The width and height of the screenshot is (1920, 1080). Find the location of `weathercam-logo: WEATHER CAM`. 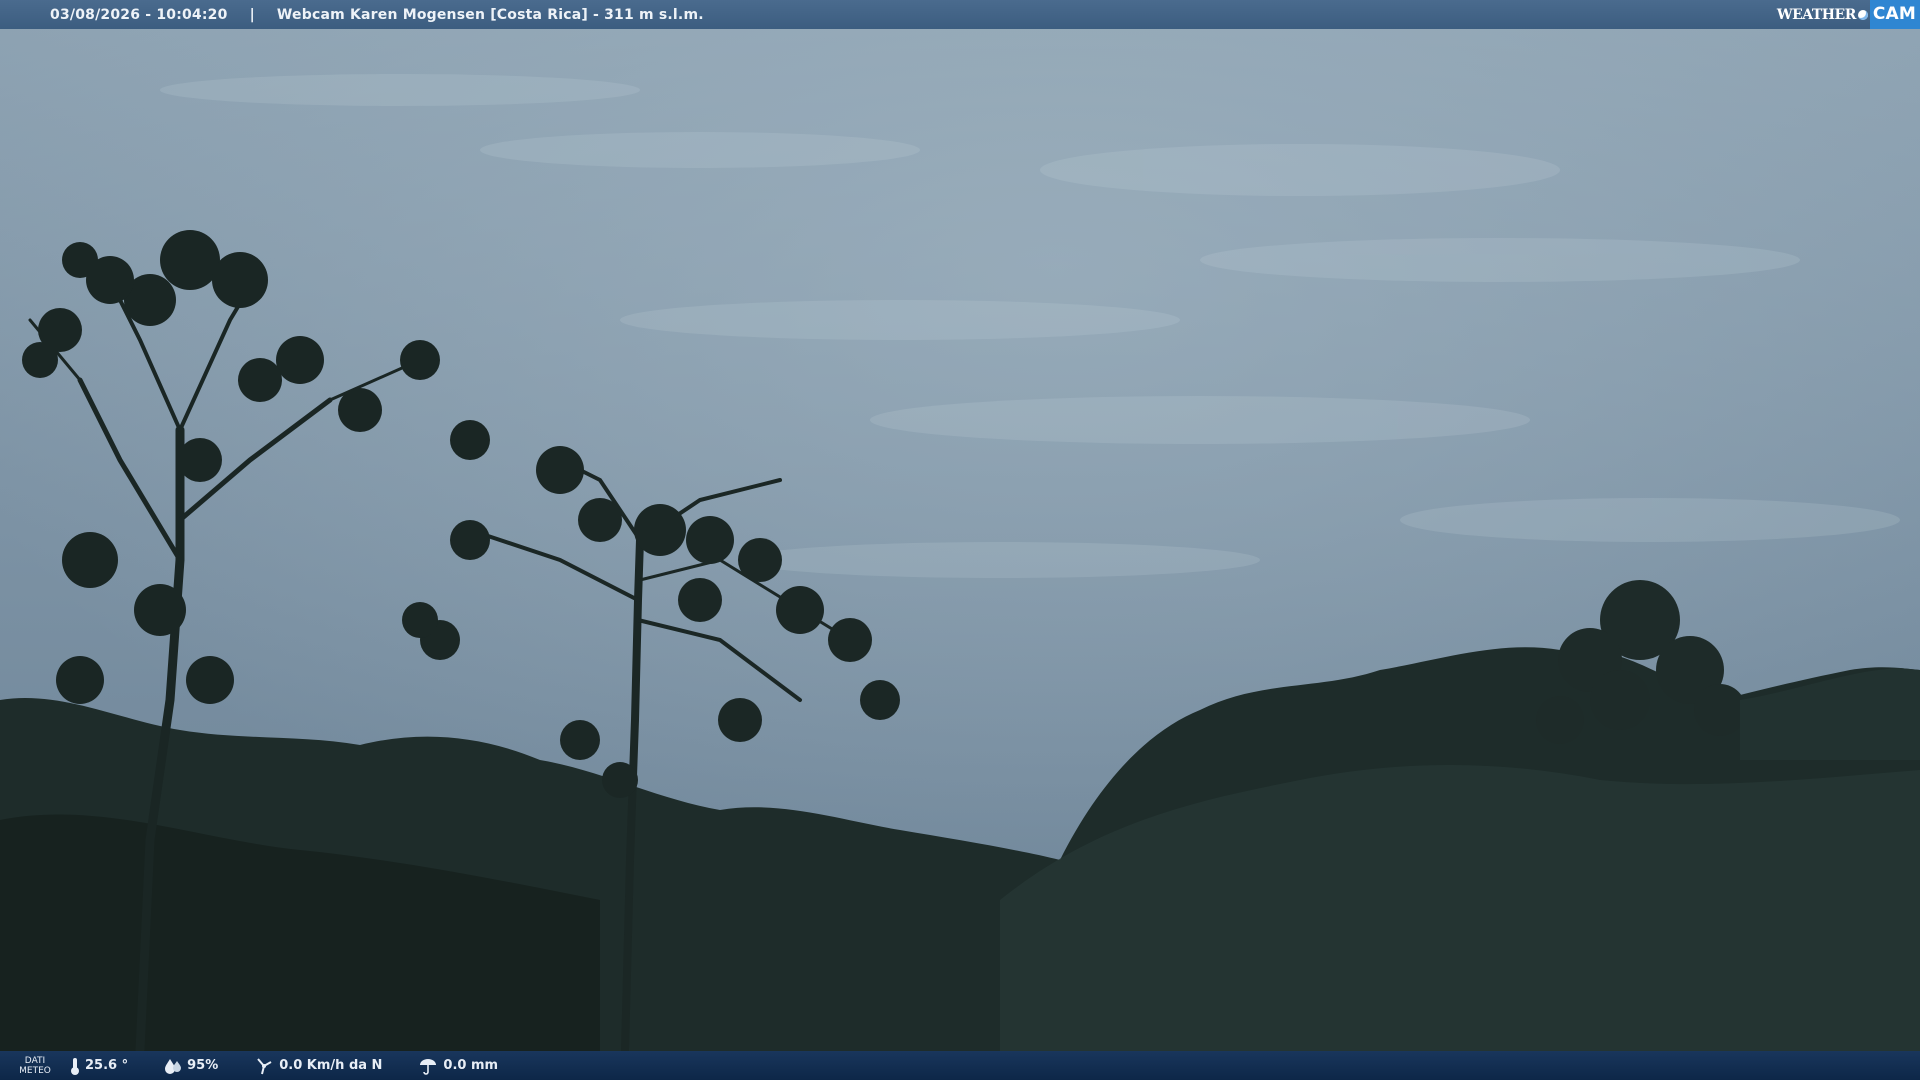

weathercam-logo: WEATHER CAM is located at coordinates (1848, 14).